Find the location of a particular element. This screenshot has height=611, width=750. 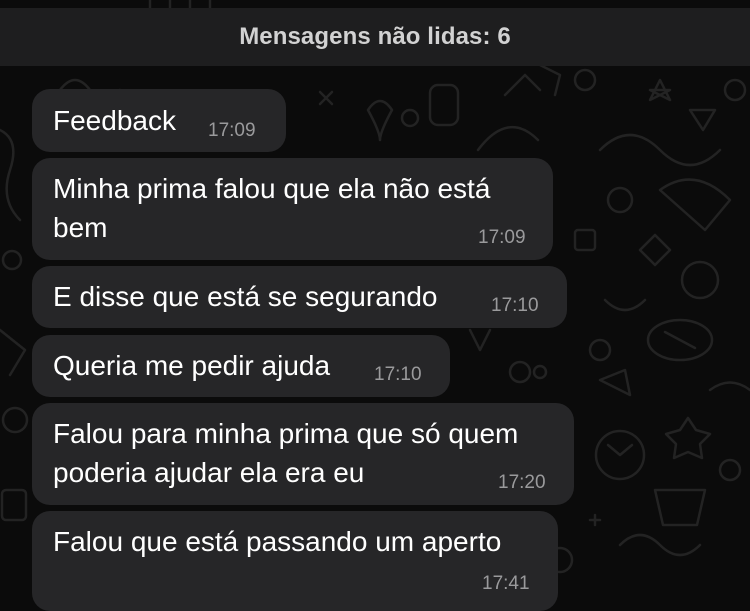

message-text: Minha prima falou que ela não está is located at coordinates (272, 188).